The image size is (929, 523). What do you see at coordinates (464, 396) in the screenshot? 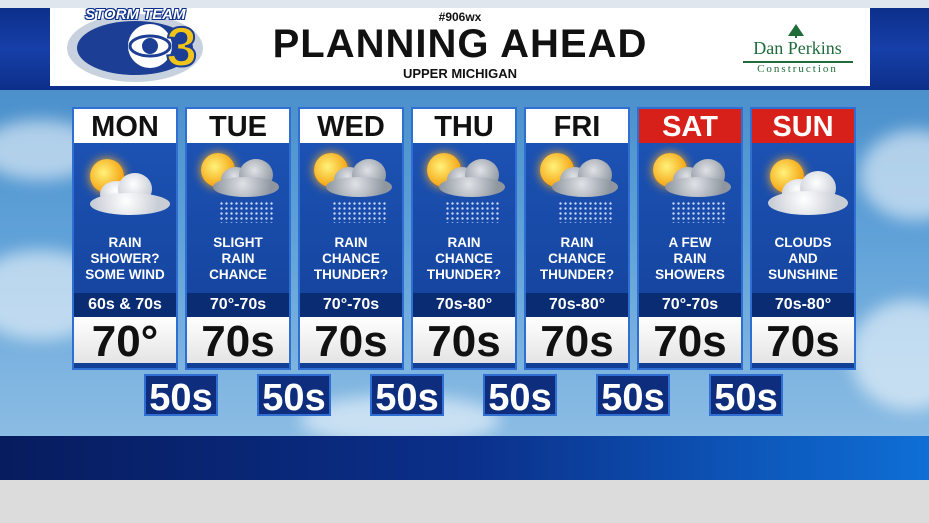
I see `overnight-lows: 50s 50s 50s 50s 50s 50s` at bounding box center [464, 396].